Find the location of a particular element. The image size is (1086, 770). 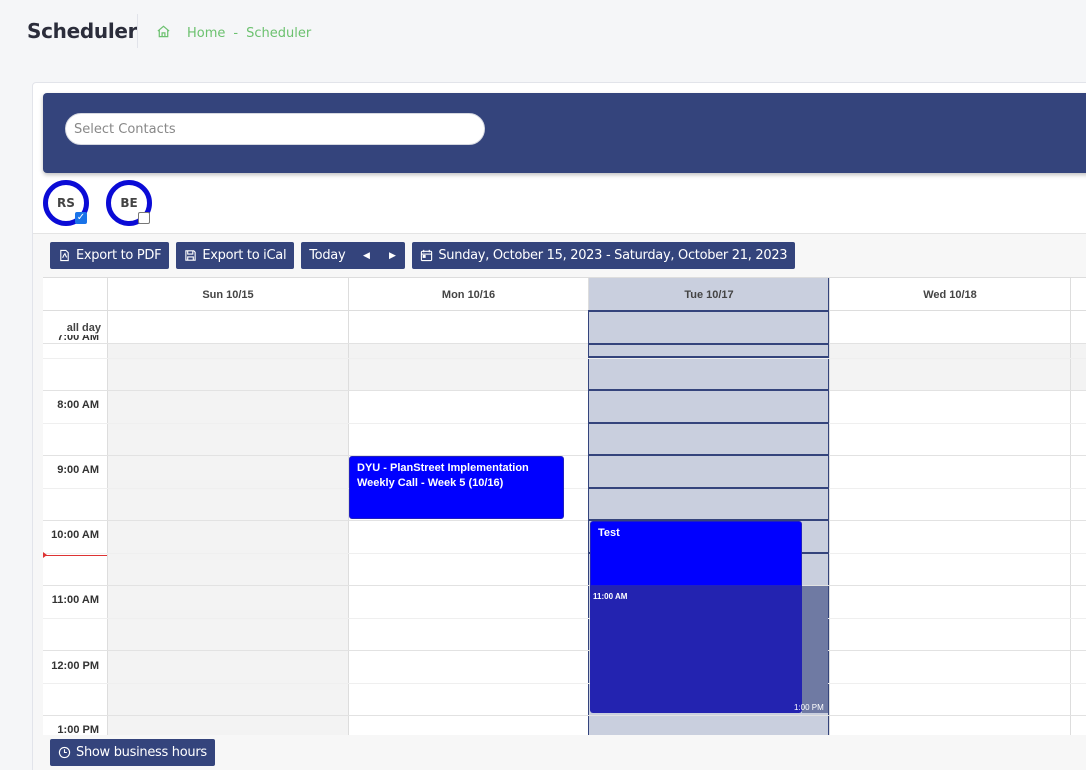

contacts-banner: Select Contacts is located at coordinates (564, 133).